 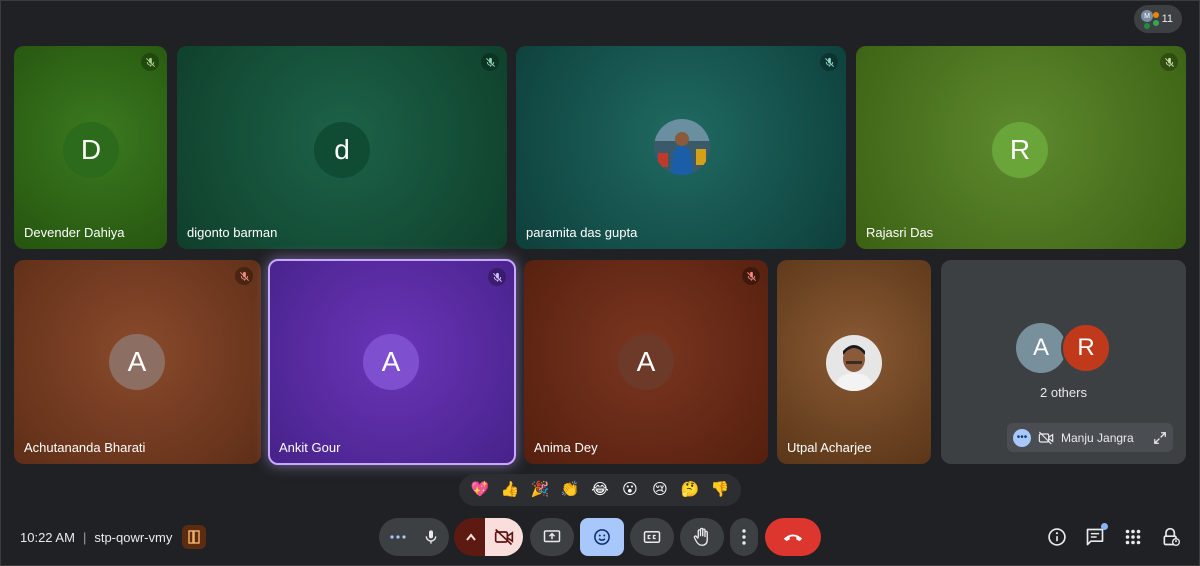 I want to click on chat-button, so click(x=1095, y=536).